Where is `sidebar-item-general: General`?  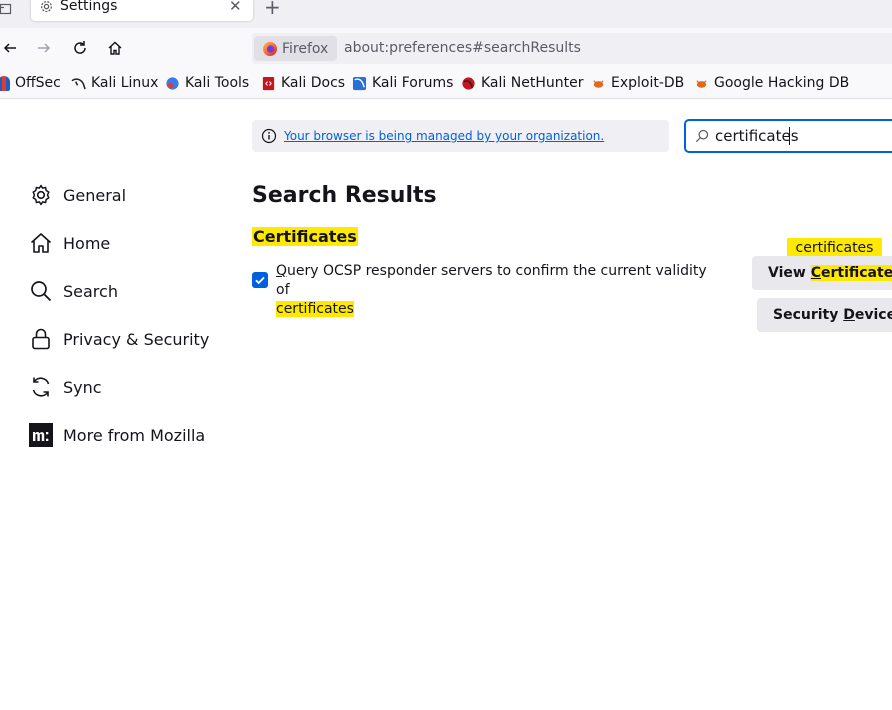
sidebar-item-general: General is located at coordinates (77, 195).